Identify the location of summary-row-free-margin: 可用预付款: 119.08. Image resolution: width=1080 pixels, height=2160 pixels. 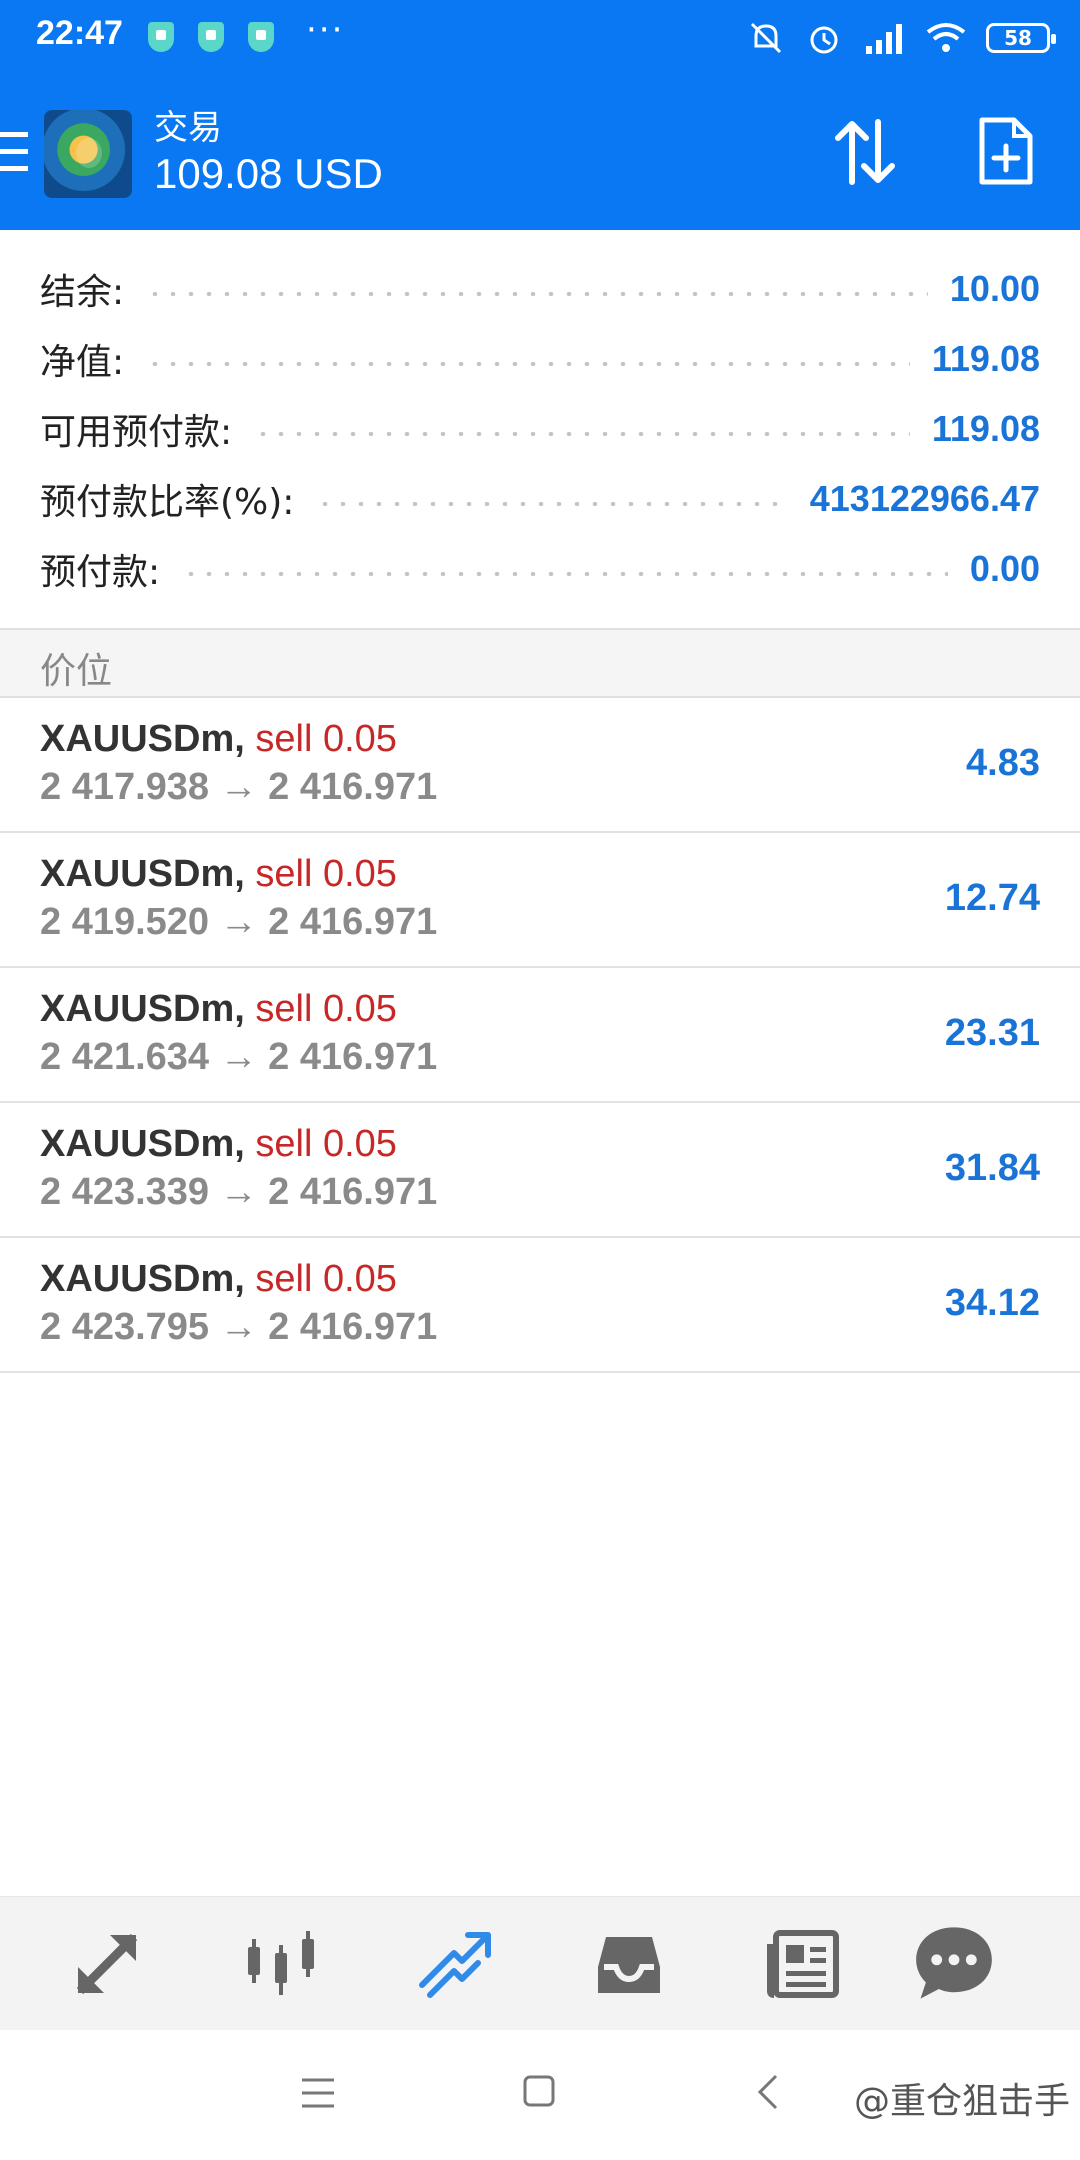
(540, 429).